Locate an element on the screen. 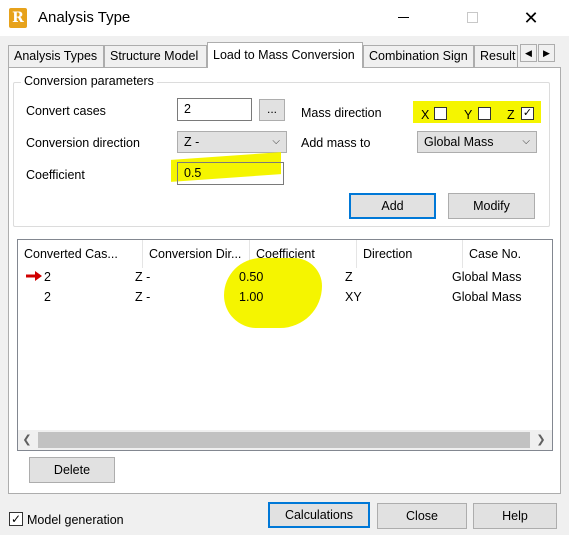 The width and height of the screenshot is (569, 535). title-bar: R Analysis Type ✕ is located at coordinates (284, 18).